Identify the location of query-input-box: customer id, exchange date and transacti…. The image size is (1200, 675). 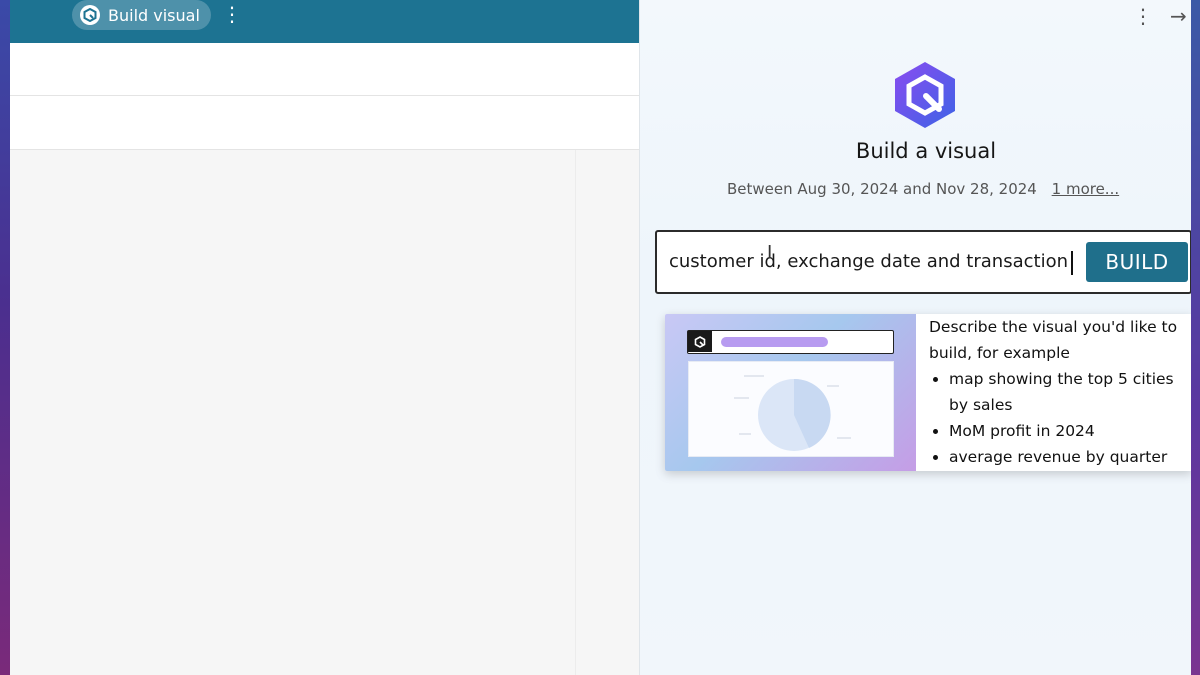
(923, 262).